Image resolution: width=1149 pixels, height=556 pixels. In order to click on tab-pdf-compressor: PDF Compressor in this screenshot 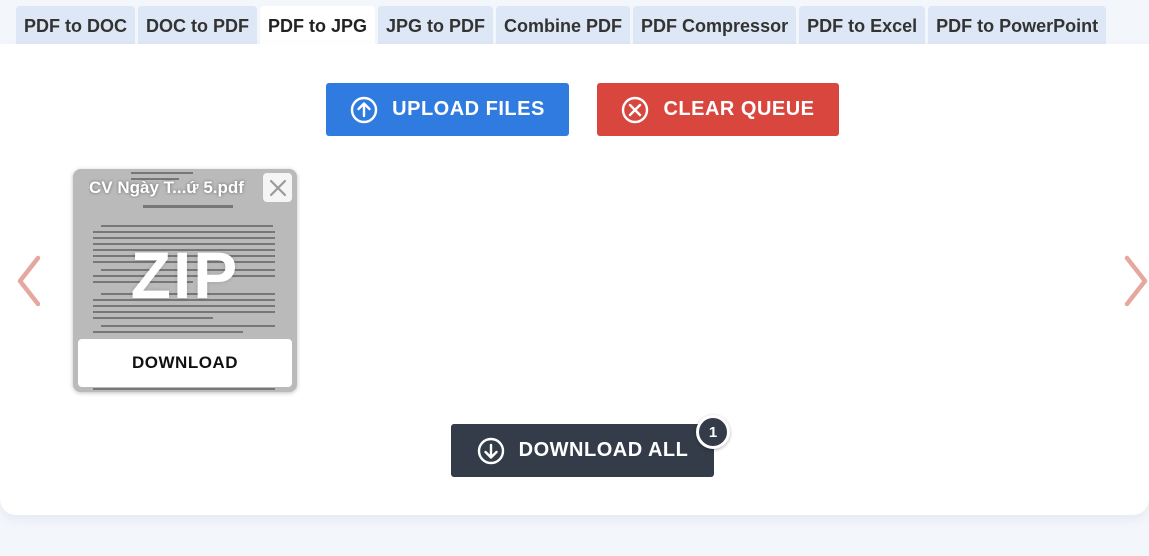, I will do `click(715, 26)`.